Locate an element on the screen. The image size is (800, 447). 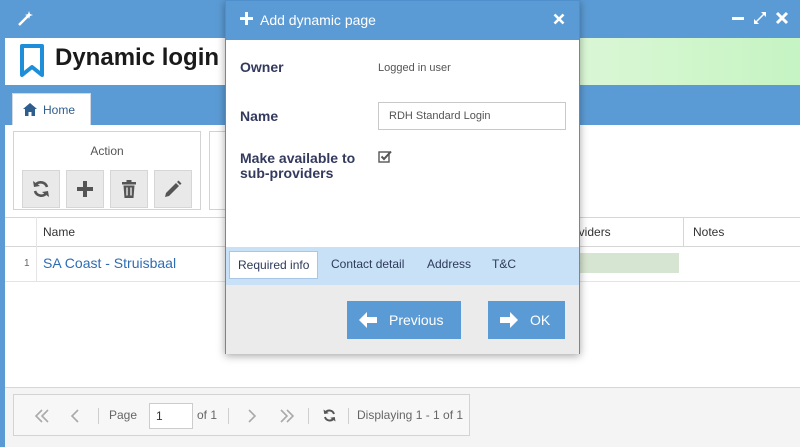
action-group: Action is located at coordinates (107, 170).